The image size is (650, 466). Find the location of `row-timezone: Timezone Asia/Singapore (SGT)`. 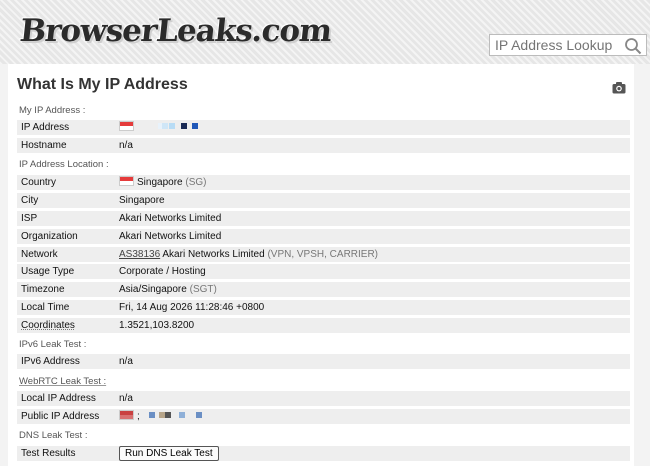

row-timezone: Timezone Asia/Singapore (SGT) is located at coordinates (323, 289).